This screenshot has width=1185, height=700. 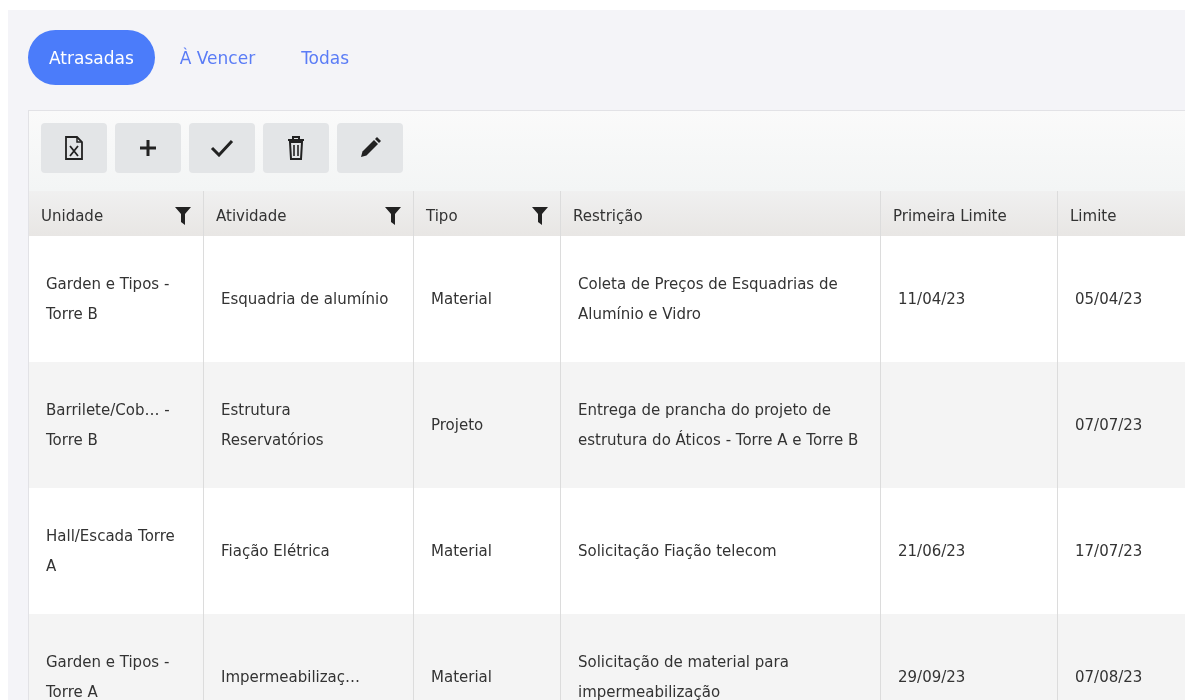 I want to click on table-cell-text: 29/09/23, so click(x=932, y=677).